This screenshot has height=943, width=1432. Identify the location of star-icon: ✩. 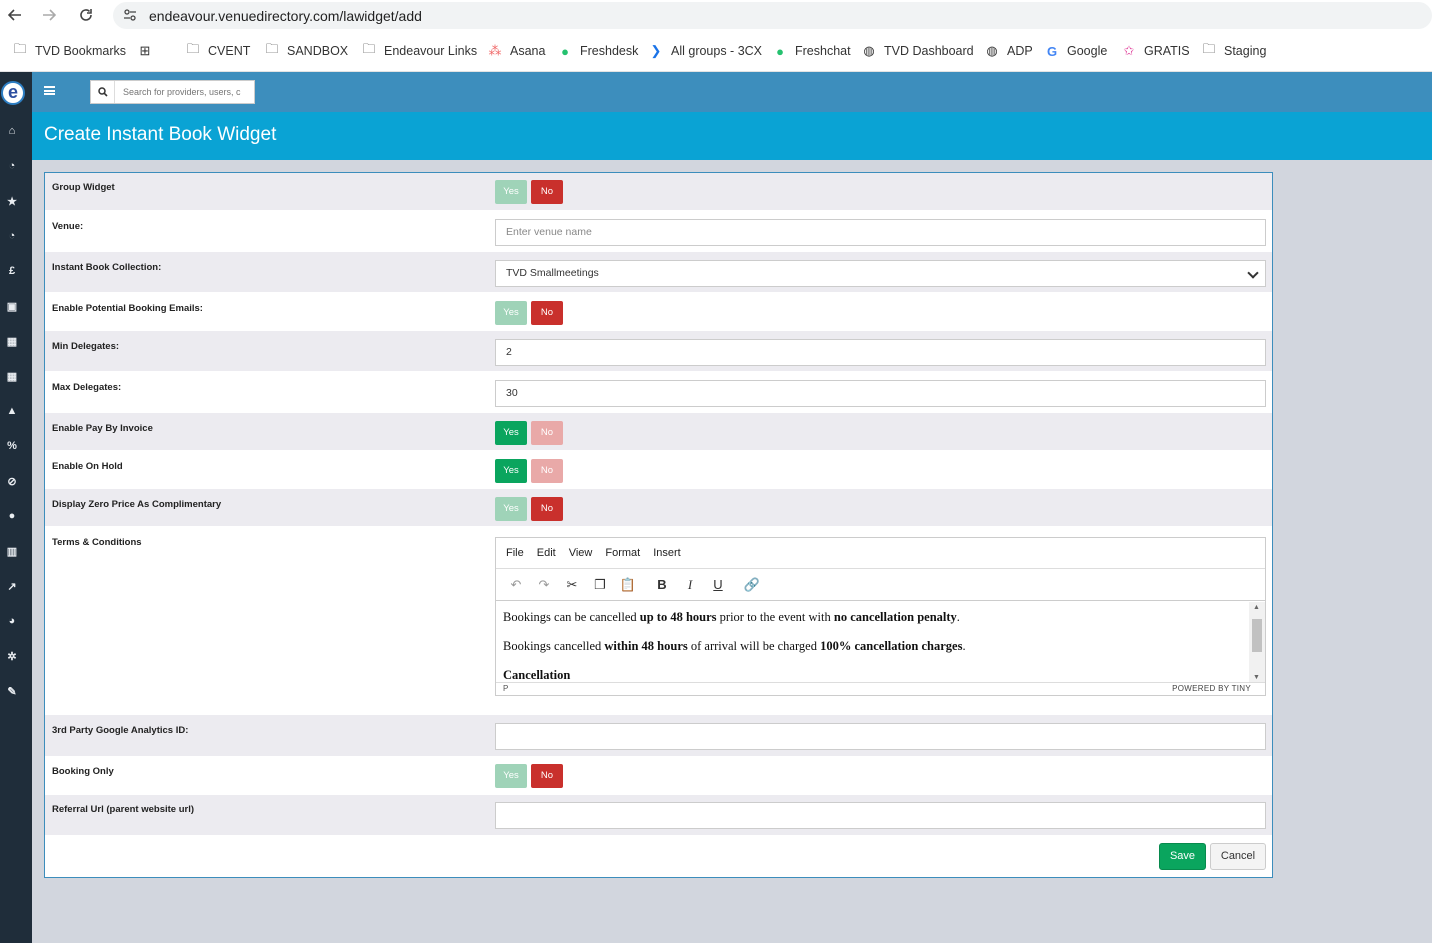
(1129, 50).